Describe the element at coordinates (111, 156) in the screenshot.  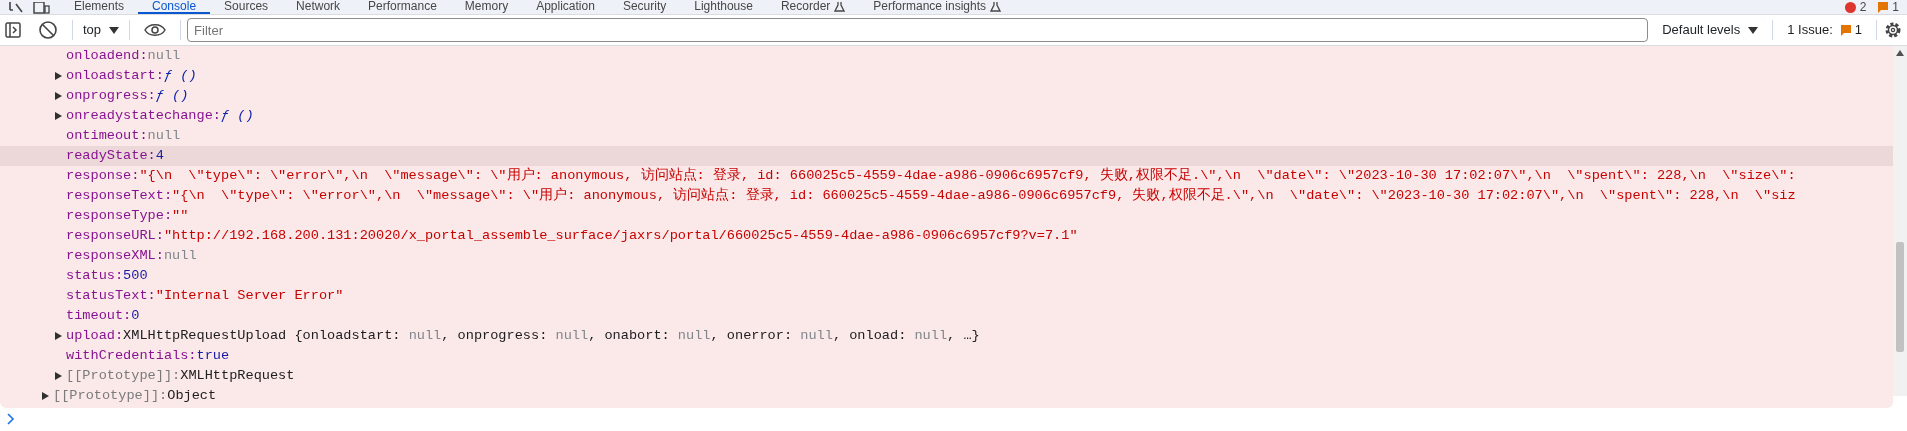
I see `property-key: readyState:` at that location.